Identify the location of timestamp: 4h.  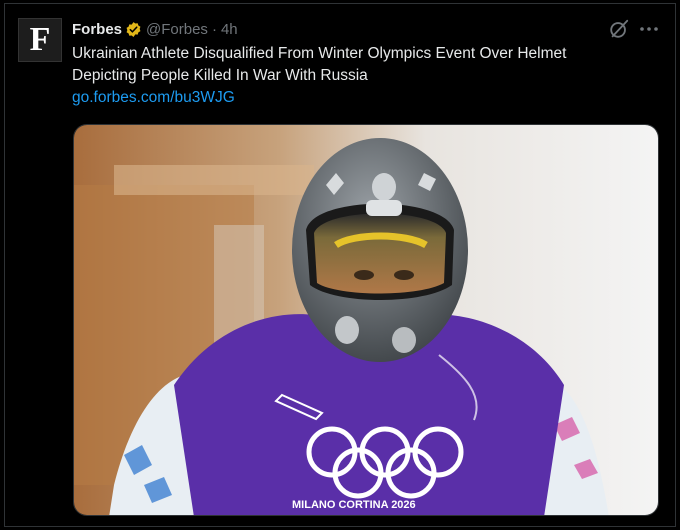
(229, 29).